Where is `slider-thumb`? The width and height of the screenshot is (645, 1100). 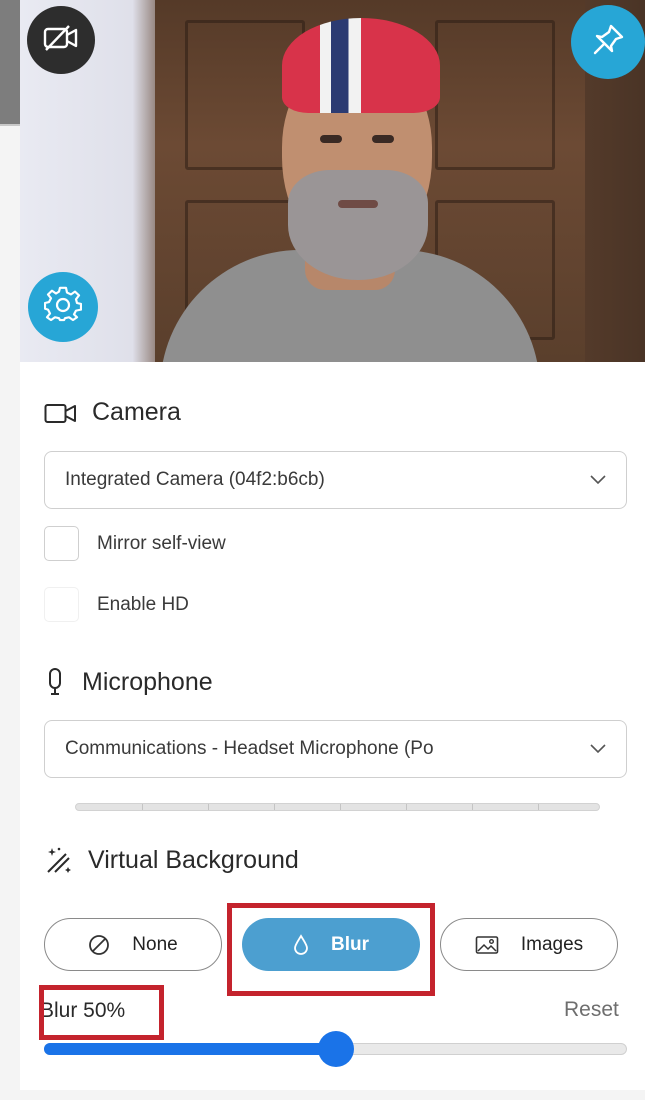
slider-thumb is located at coordinates (336, 1049).